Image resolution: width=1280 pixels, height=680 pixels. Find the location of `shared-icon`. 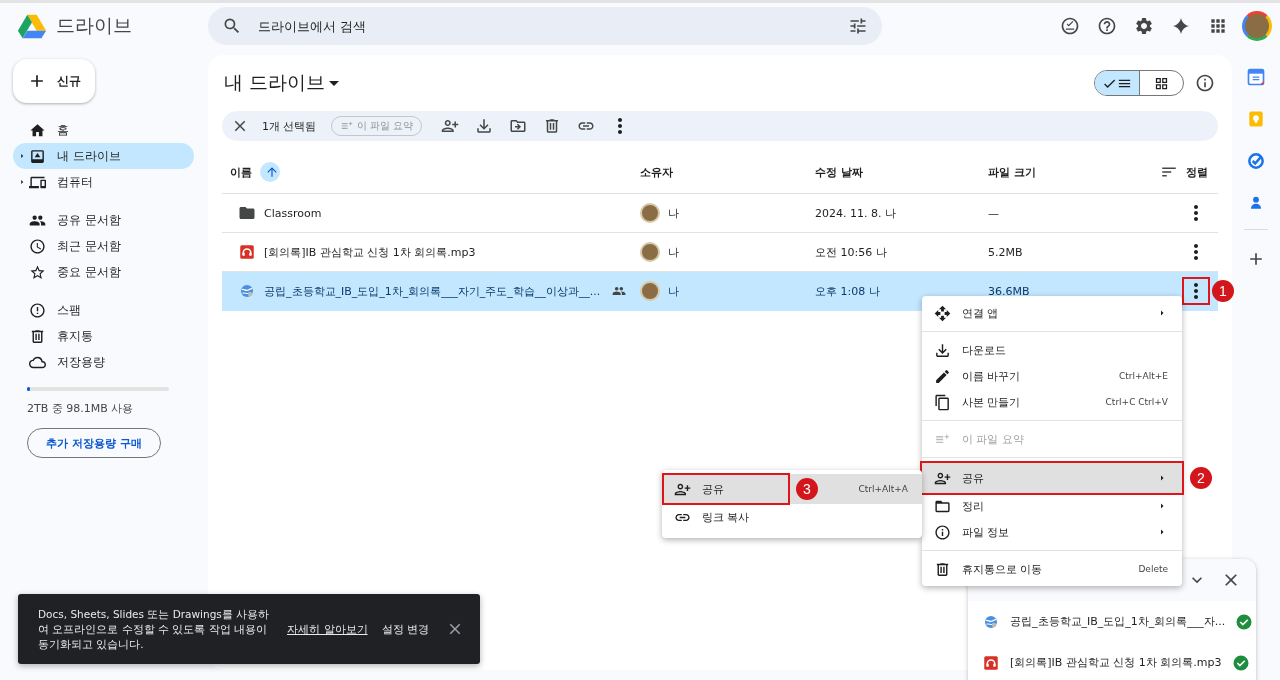

shared-icon is located at coordinates (619, 291).